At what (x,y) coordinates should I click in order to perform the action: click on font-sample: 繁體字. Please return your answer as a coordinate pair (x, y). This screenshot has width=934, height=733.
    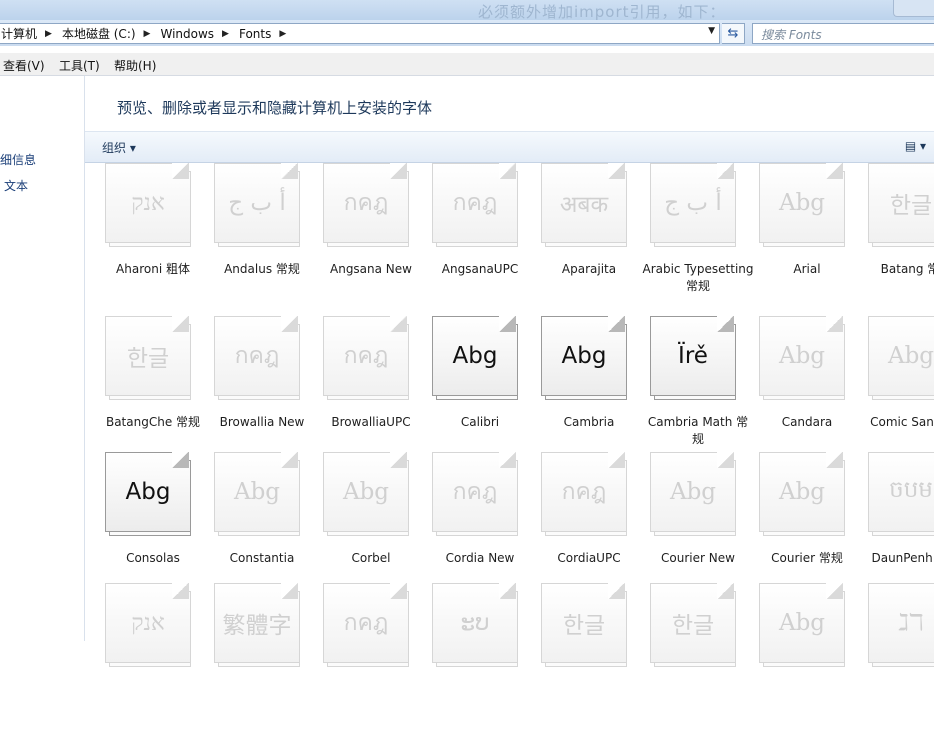
    Looking at the image, I should click on (257, 626).